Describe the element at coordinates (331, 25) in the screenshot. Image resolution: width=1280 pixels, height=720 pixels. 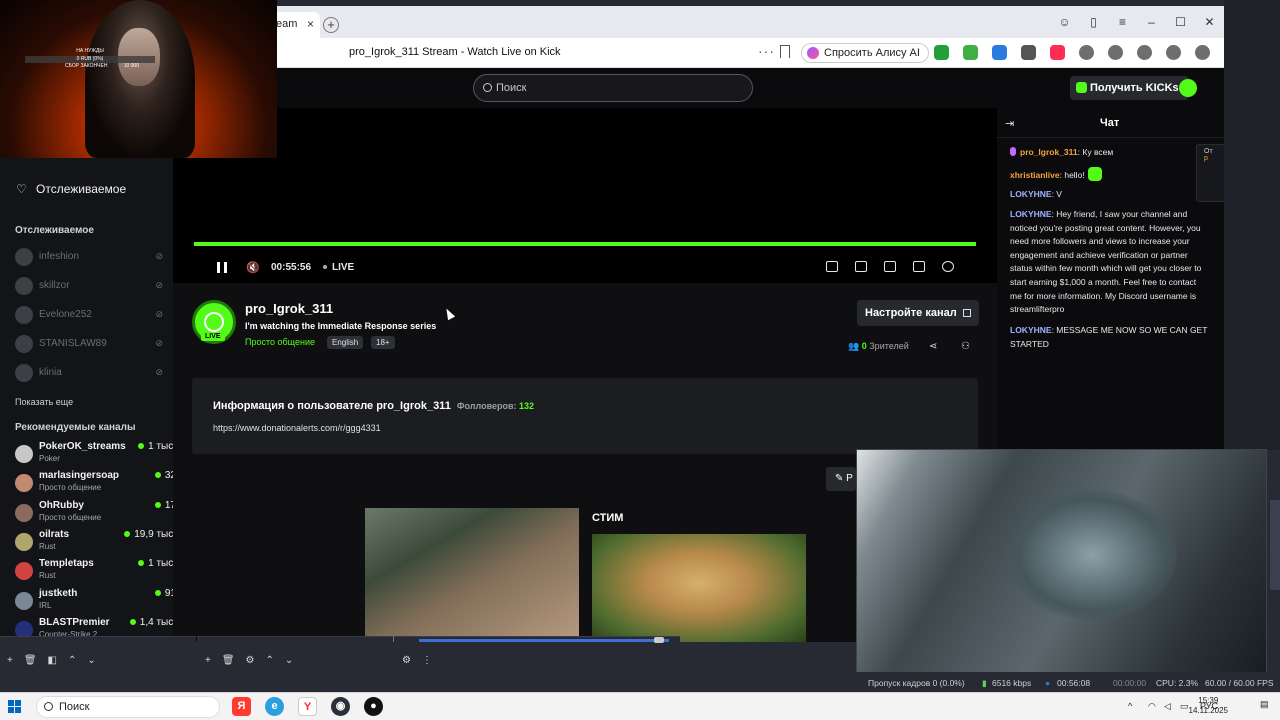
I see `new-tab-button: +` at that location.